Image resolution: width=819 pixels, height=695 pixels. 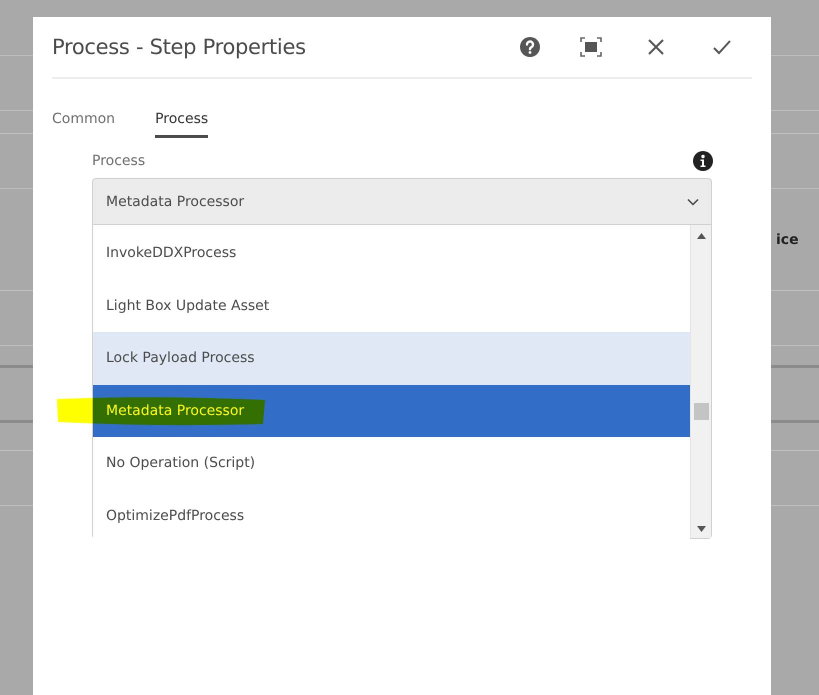 What do you see at coordinates (701, 236) in the screenshot?
I see `scroll-up-icon` at bounding box center [701, 236].